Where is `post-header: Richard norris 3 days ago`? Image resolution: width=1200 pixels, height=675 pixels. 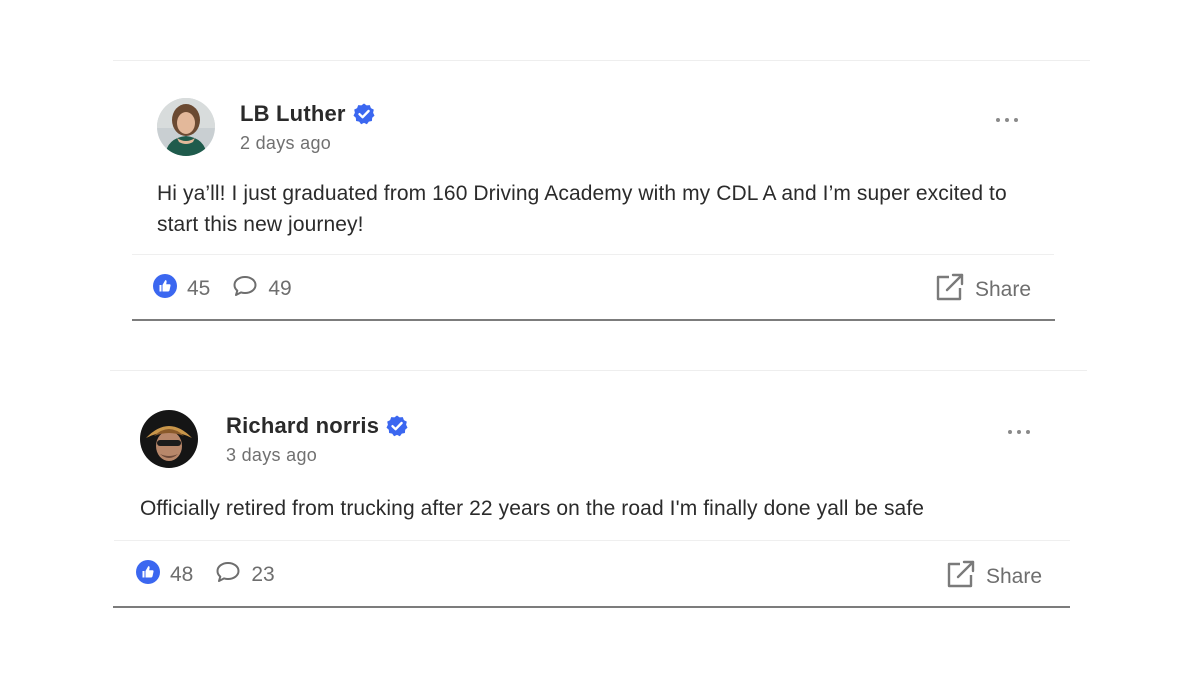
post-header: Richard norris 3 days ago is located at coordinates (274, 439).